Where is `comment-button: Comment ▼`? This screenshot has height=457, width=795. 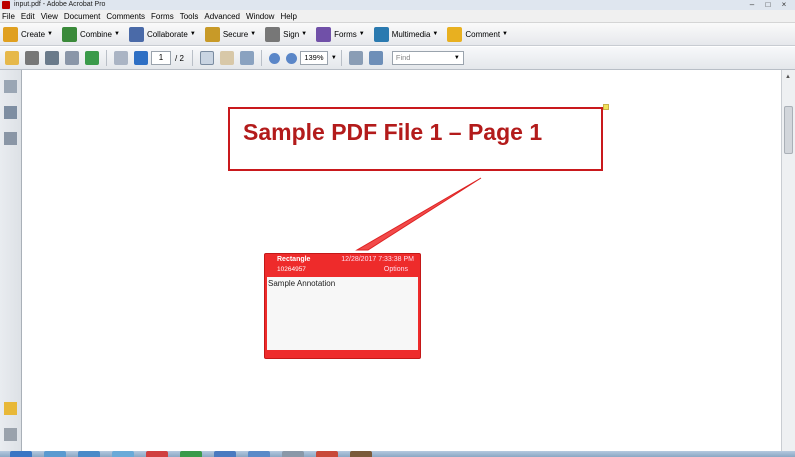
comment-button: Comment ▼ is located at coordinates (478, 34).